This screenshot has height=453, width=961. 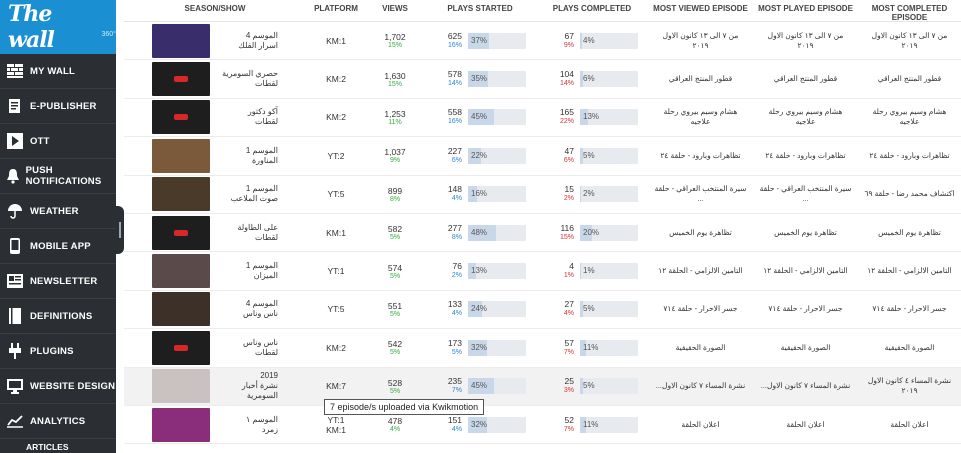 I want to click on header-platform: PLATFORM, so click(x=336, y=10).